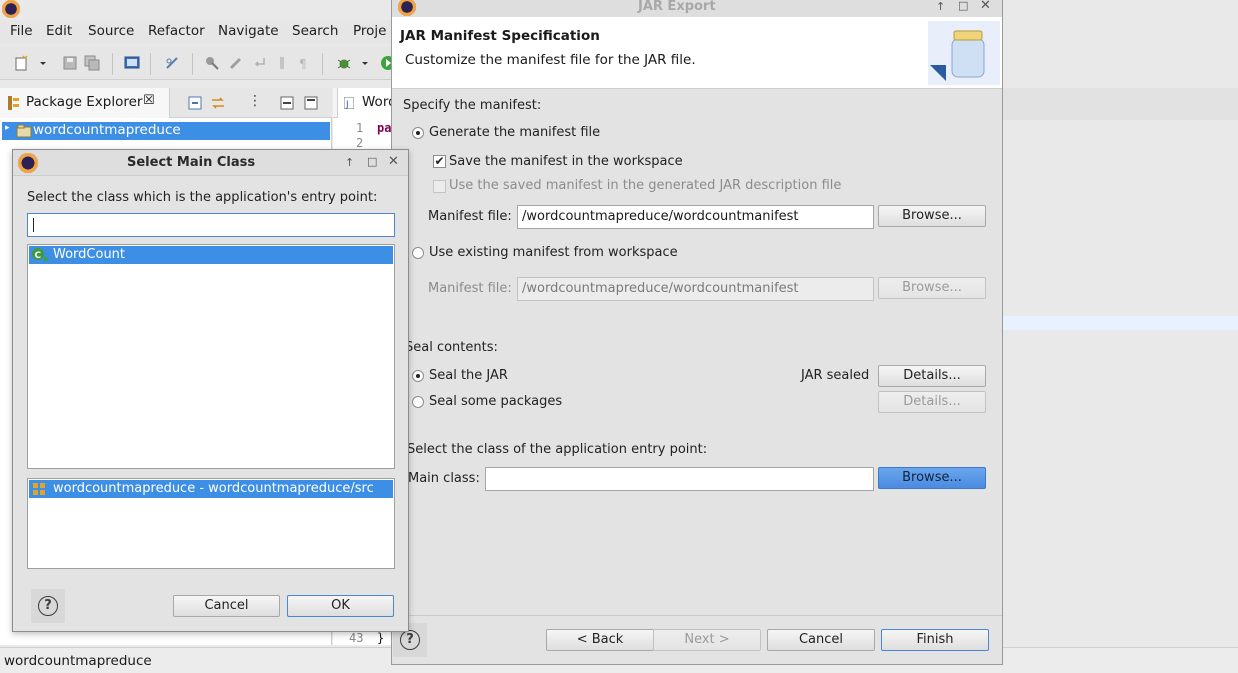  I want to click on seal-some-packages-radio, so click(418, 402).